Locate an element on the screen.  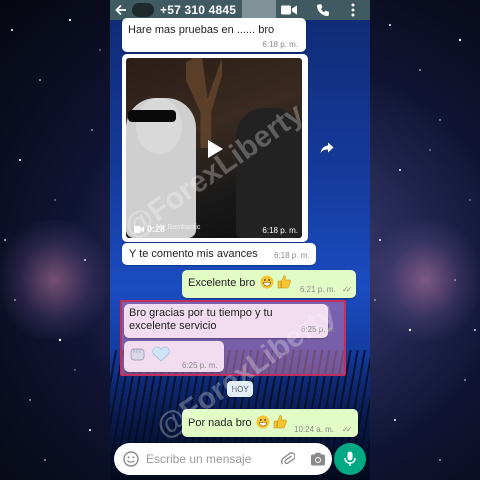
more-vert-icon is located at coordinates (353, 10).